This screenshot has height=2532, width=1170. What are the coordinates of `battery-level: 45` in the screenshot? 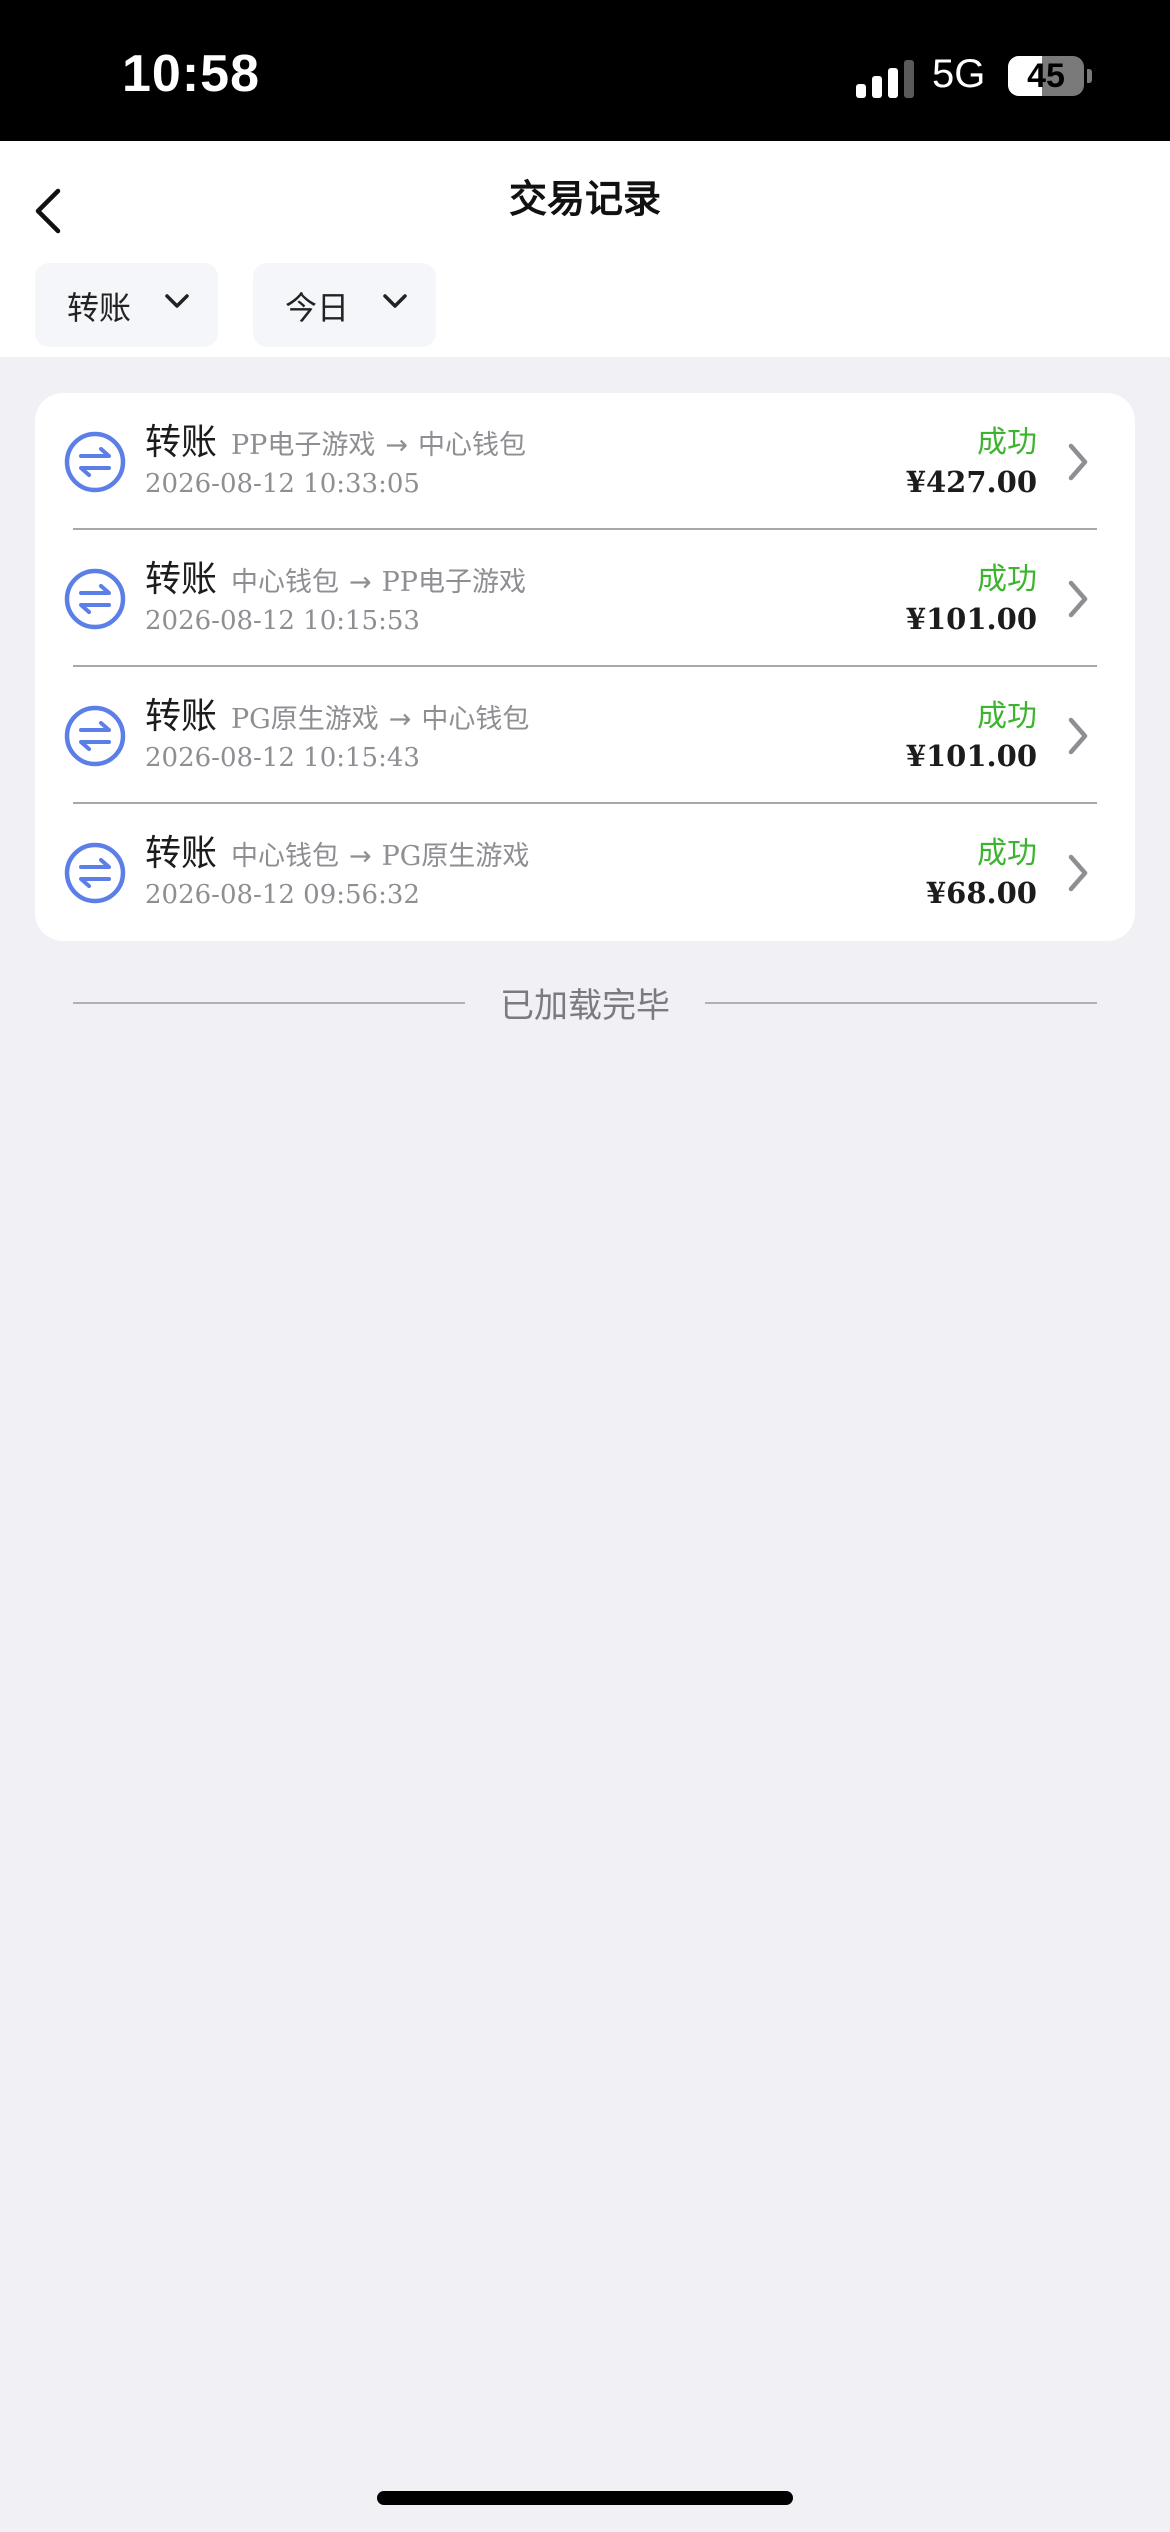 It's located at (1046, 76).